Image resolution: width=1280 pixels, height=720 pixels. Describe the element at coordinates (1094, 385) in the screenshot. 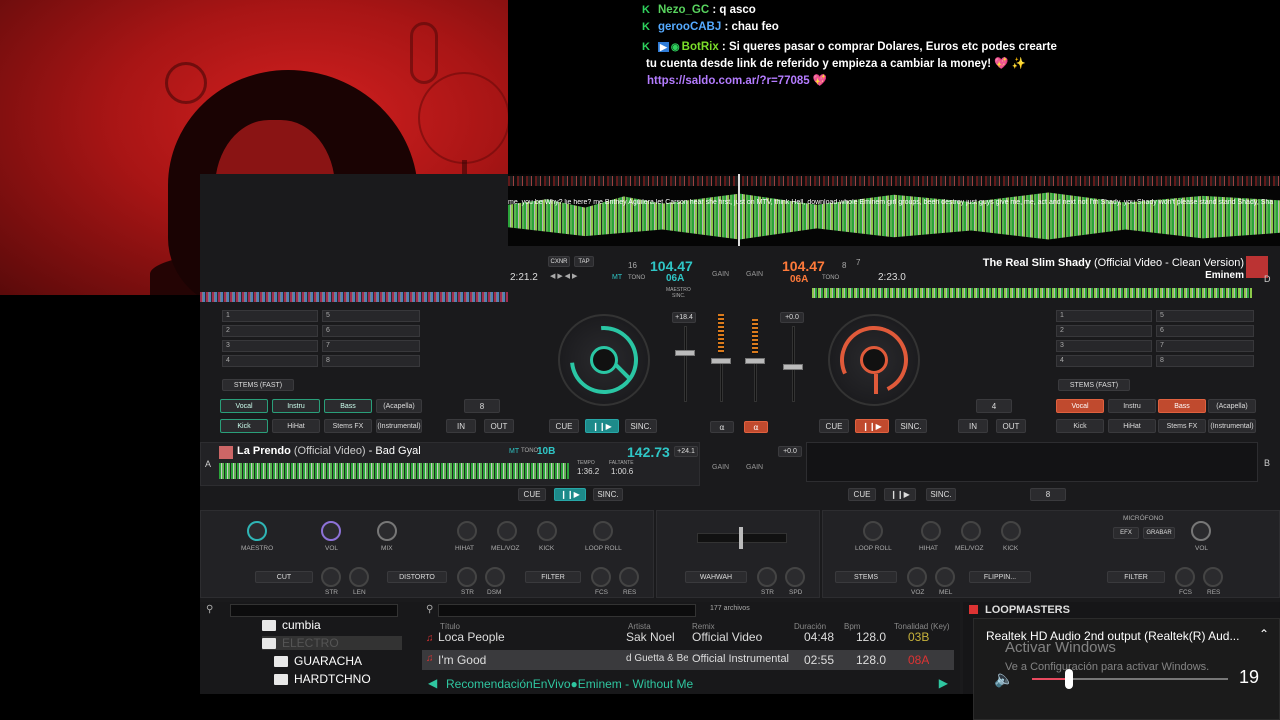

I see `stems-mode-select: STEMS (FAST)` at that location.